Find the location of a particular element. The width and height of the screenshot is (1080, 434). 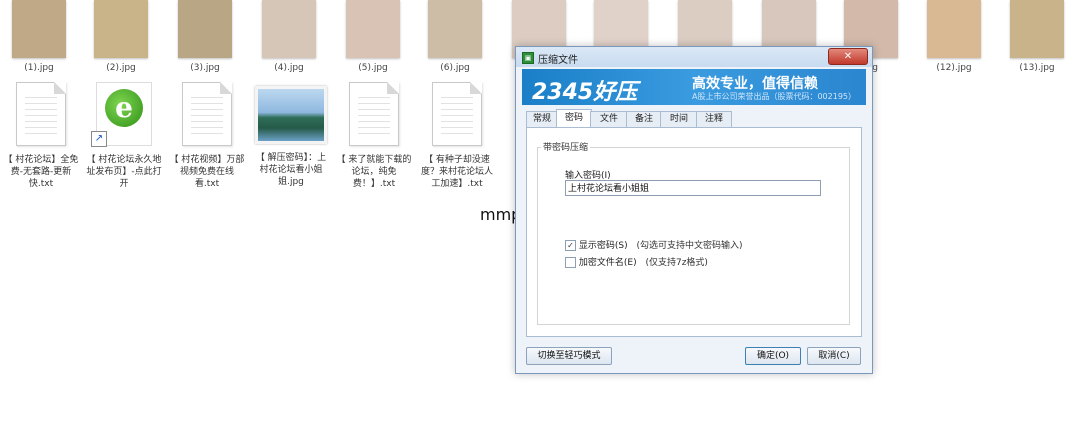

tab-backup: 备注 is located at coordinates (644, 119).